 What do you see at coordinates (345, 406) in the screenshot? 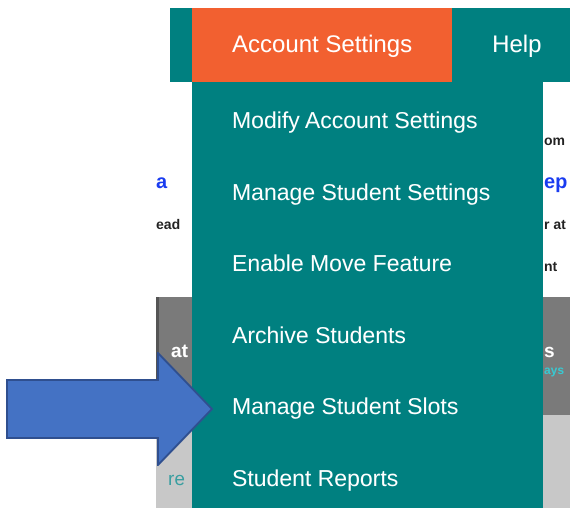
I see `menu-item: Manage Student Slots` at bounding box center [345, 406].